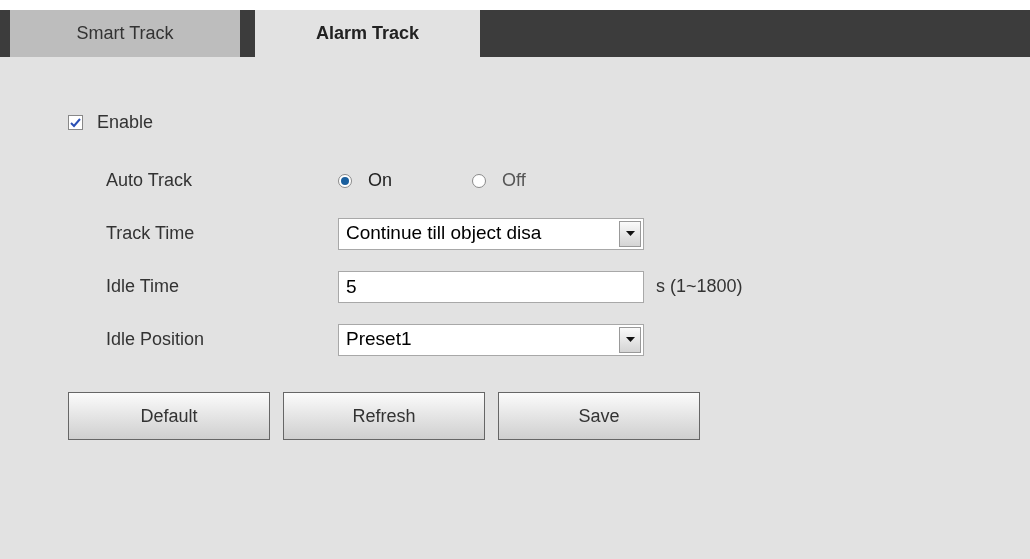 The width and height of the screenshot is (1030, 559). Describe the element at coordinates (491, 233) in the screenshot. I see `select-field: Continue till object disa` at that location.